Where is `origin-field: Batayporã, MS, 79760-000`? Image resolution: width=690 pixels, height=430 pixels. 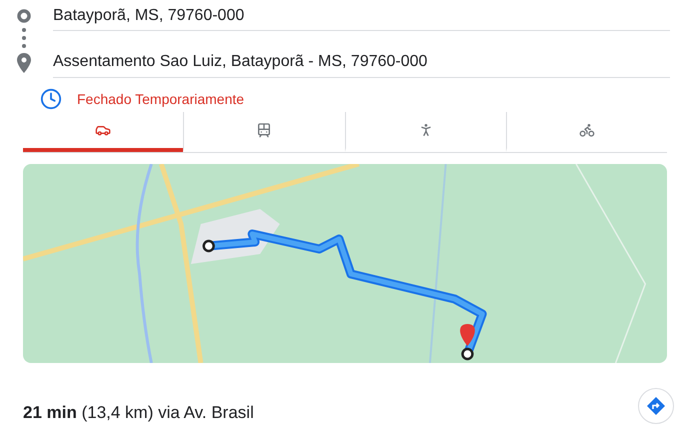 origin-field: Batayporã, MS, 79760-000 is located at coordinates (361, 15).